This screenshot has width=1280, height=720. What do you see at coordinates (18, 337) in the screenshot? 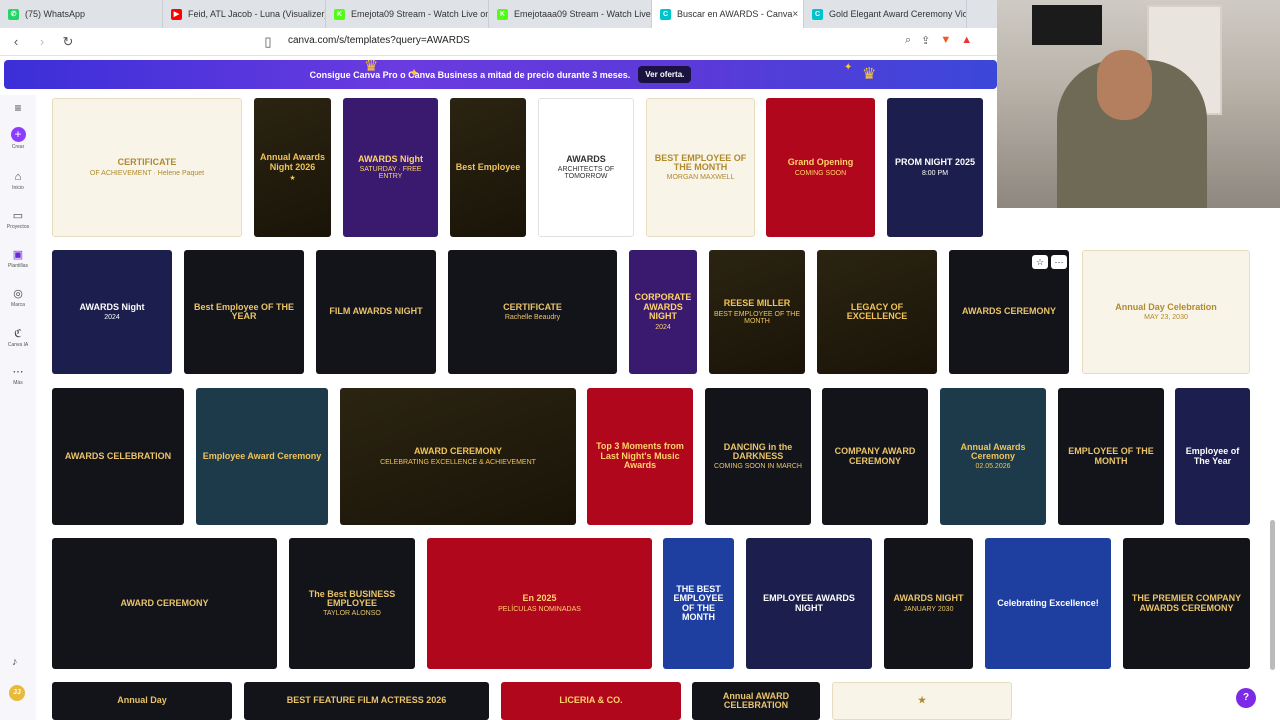
I see `sidebar-item-canva-ia: ℭ Canva IA` at bounding box center [18, 337].